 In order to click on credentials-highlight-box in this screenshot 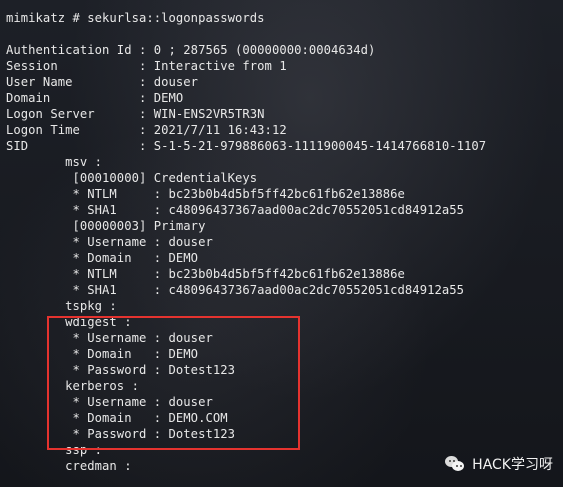, I will do `click(173, 383)`.